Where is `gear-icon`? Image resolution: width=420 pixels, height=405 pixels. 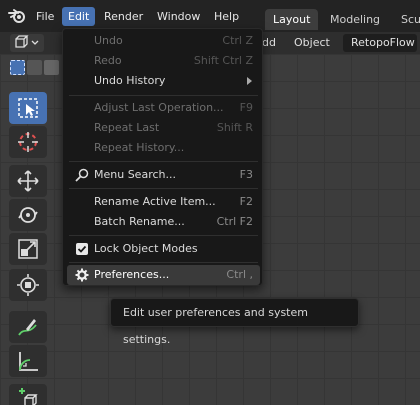 gear-icon is located at coordinates (82, 275).